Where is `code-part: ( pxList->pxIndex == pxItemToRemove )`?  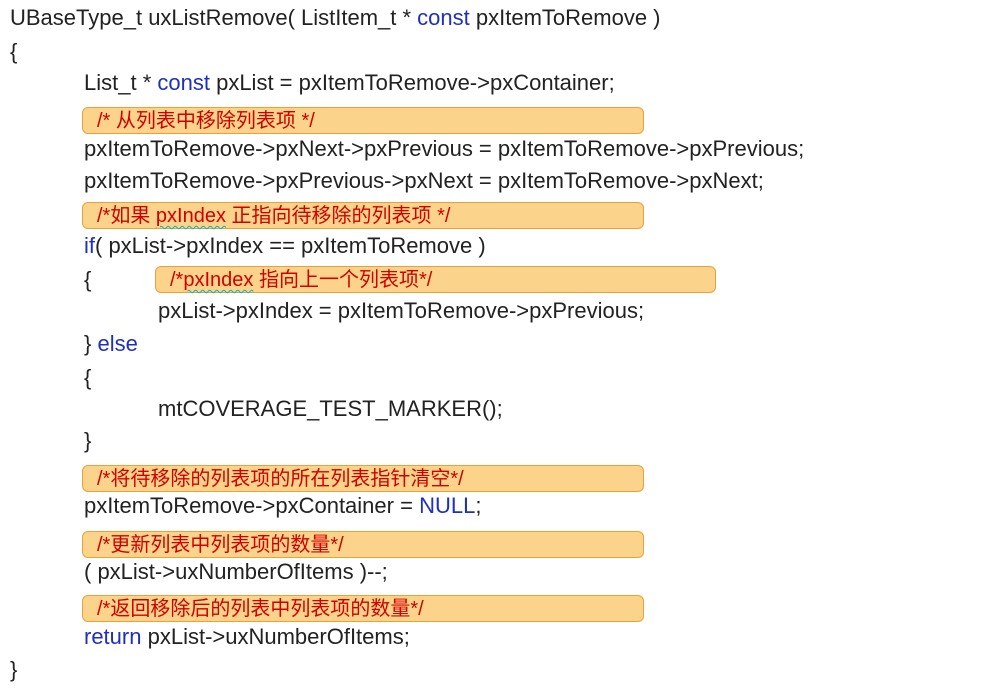
code-part: ( pxList->pxIndex == pxItemToRemove ) is located at coordinates (290, 245).